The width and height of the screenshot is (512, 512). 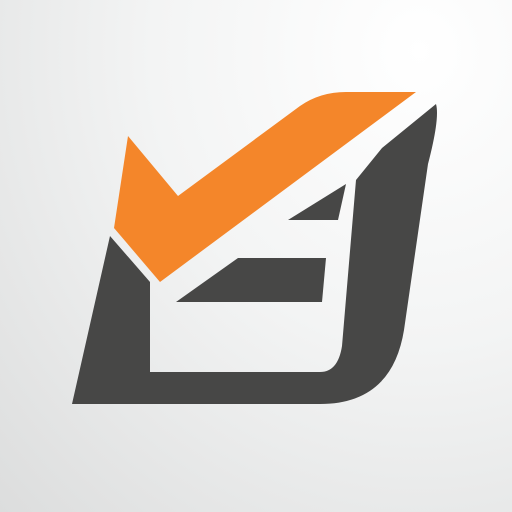 I want to click on list-line-middle, so click(x=251, y=280).